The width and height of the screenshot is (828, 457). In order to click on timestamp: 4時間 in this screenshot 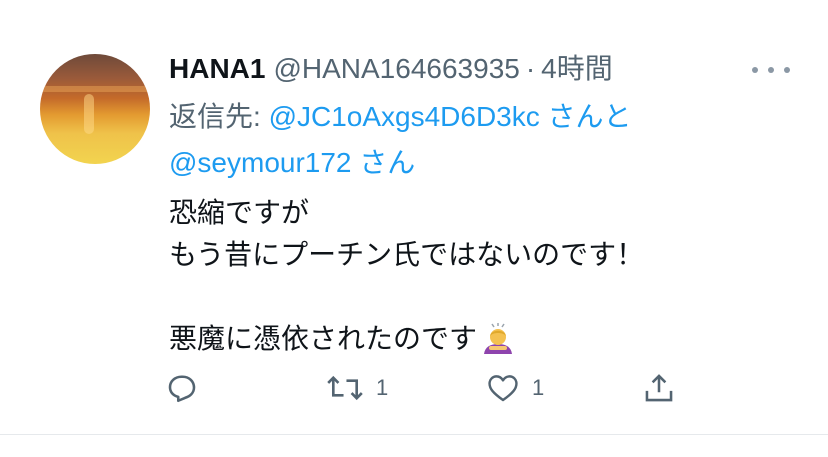, I will do `click(577, 69)`.